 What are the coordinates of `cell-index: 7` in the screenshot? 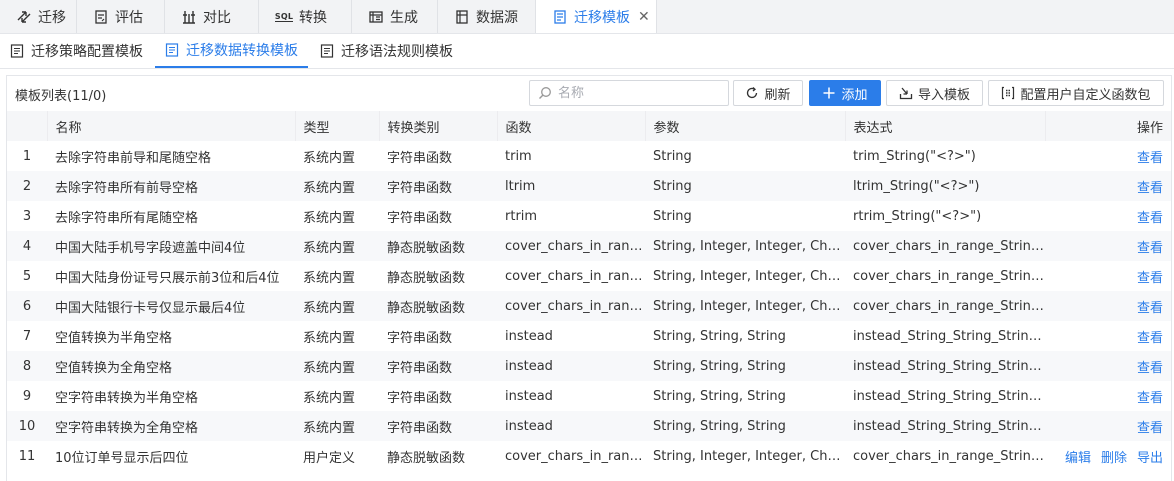 It's located at (27, 336).